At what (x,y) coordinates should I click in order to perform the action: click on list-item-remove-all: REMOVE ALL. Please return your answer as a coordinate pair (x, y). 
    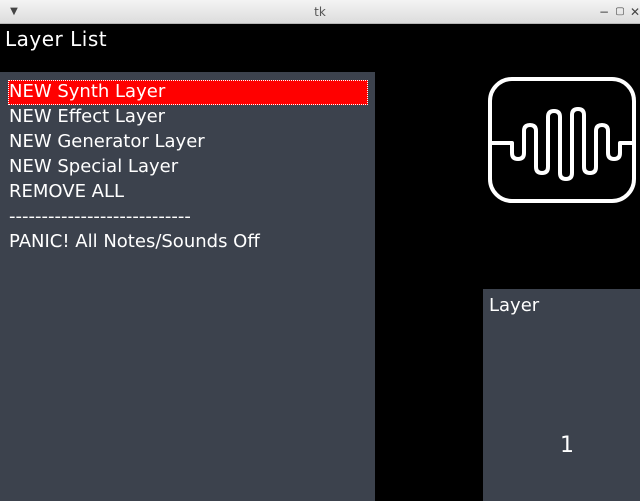
    Looking at the image, I should click on (188, 192).